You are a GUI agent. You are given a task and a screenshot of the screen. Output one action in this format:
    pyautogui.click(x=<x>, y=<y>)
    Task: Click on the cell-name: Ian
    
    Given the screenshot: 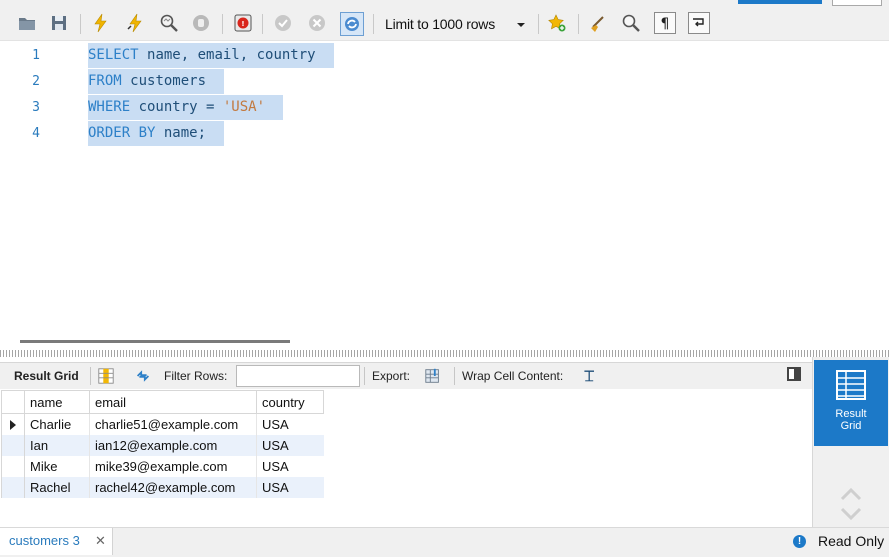 What is the action you would take?
    pyautogui.click(x=57, y=445)
    